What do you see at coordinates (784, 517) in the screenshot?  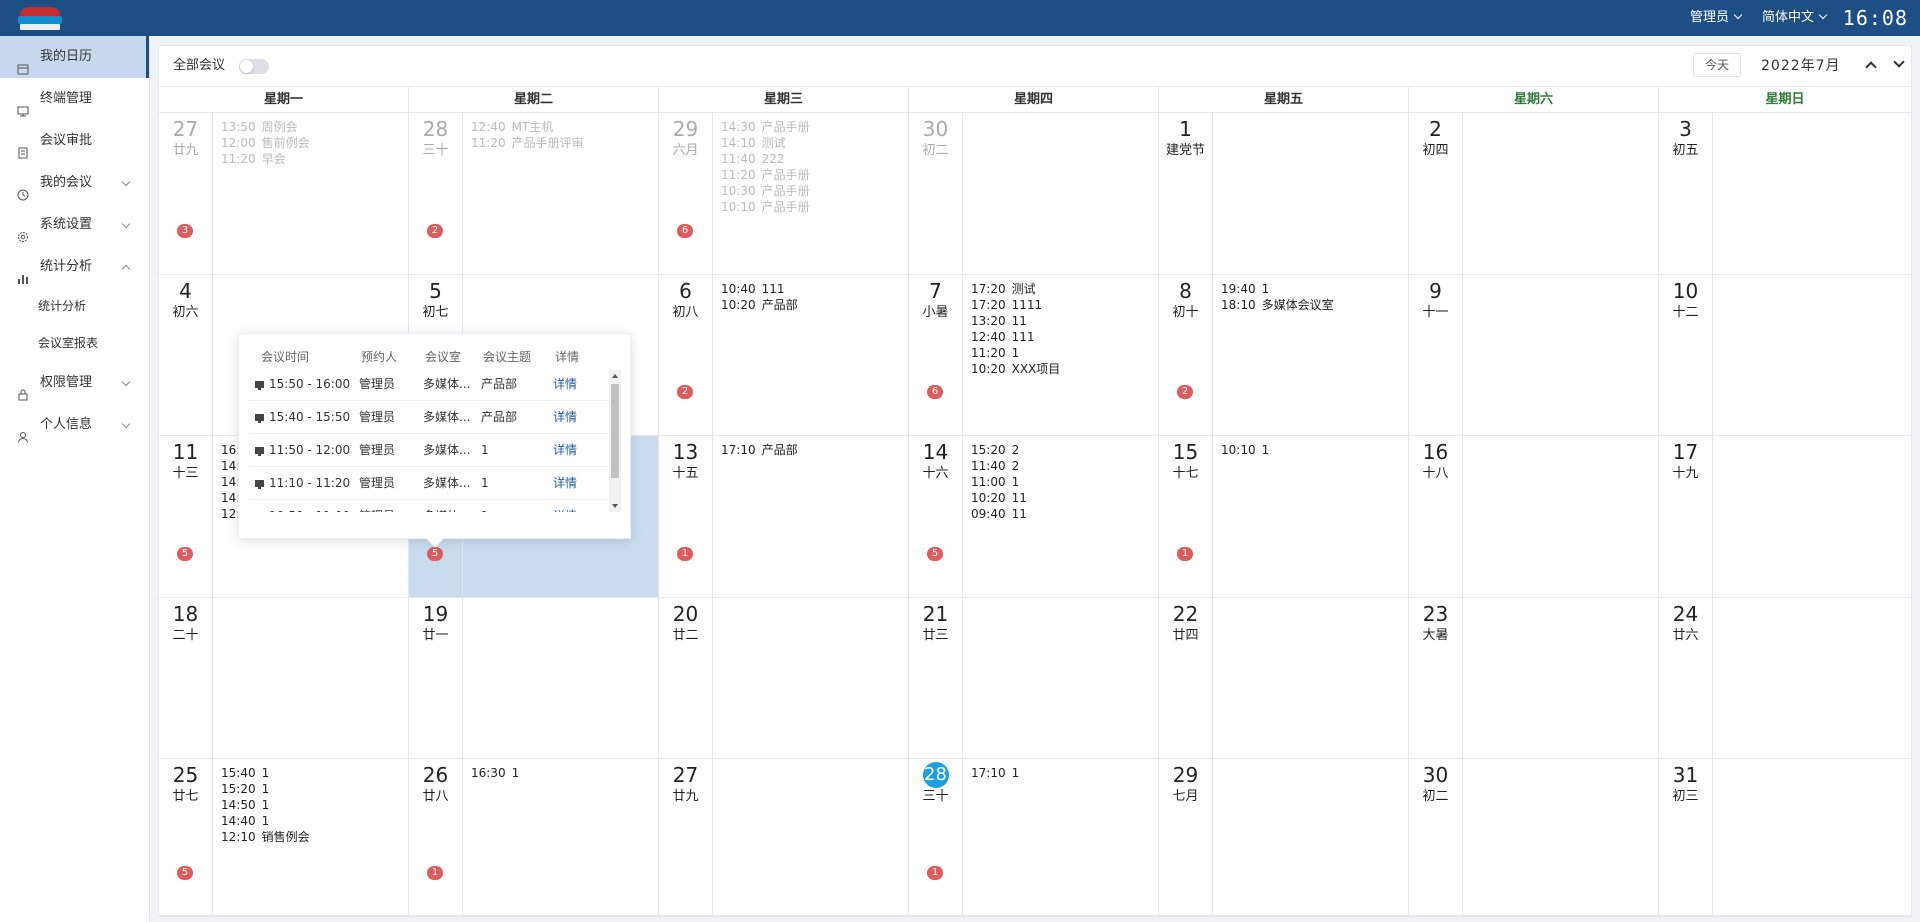 I see `day-cell: 13 十五 1 17:10 产品部` at bounding box center [784, 517].